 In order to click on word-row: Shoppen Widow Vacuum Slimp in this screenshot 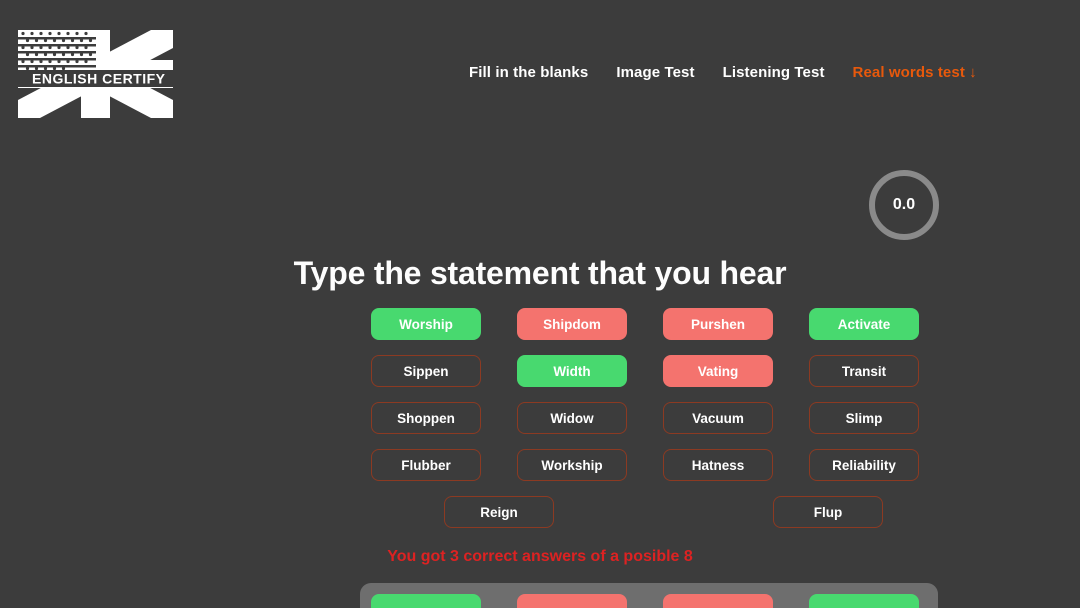, I will do `click(649, 418)`.